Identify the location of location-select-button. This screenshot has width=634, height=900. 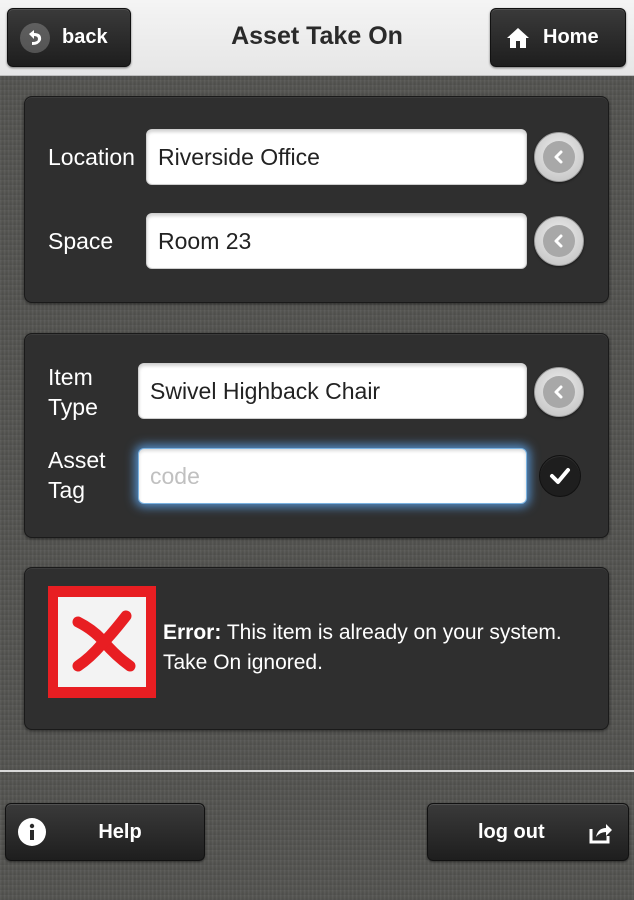
(559, 157).